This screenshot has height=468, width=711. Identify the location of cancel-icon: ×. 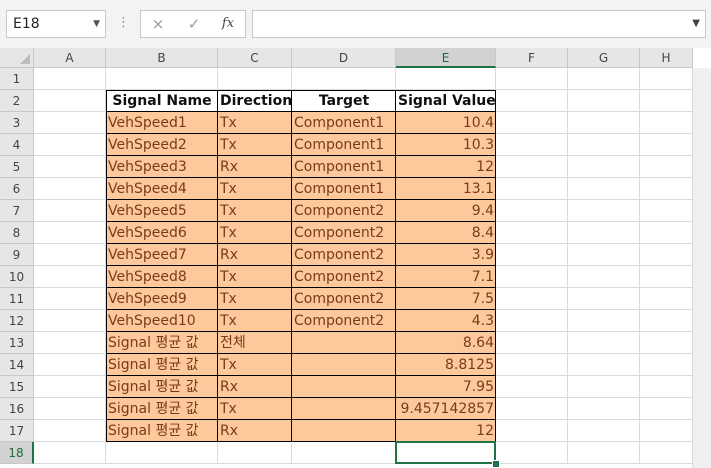
(158, 24).